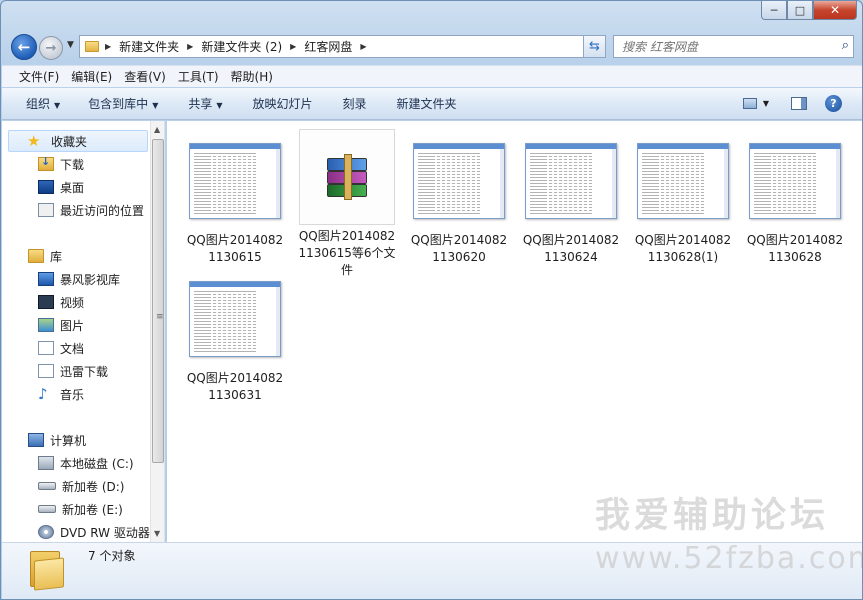  I want to click on nav-label: 桌面, so click(72, 187).